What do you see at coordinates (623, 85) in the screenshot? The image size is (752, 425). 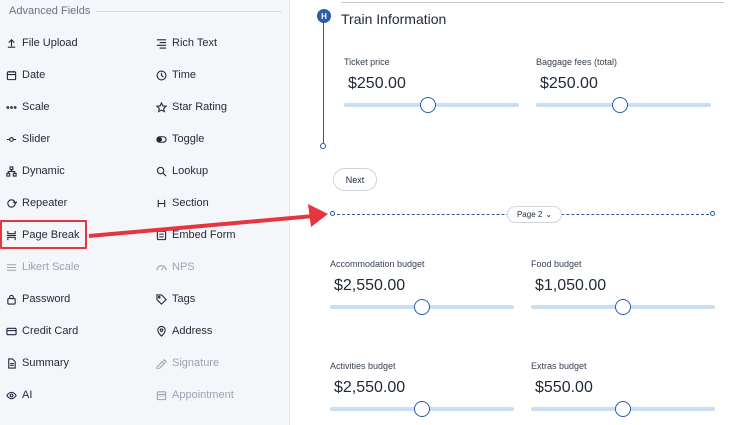 I see `slider-field-baggage-fees-total-: Baggage fees (total) $250.00` at bounding box center [623, 85].